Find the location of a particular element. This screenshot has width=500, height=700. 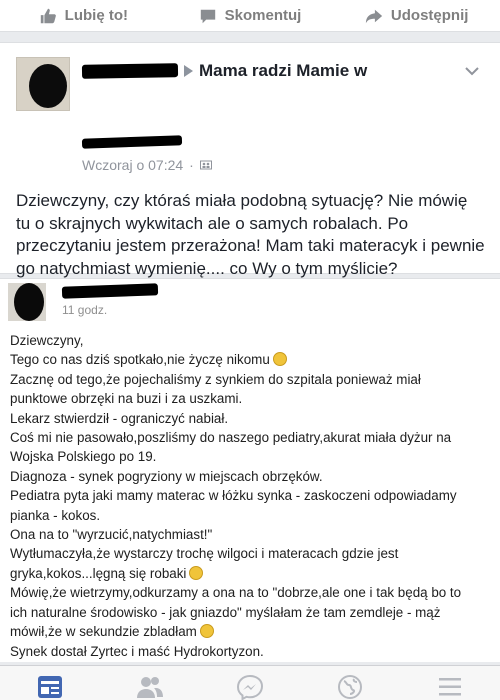

bottom-tab-bar is located at coordinates (250, 682).